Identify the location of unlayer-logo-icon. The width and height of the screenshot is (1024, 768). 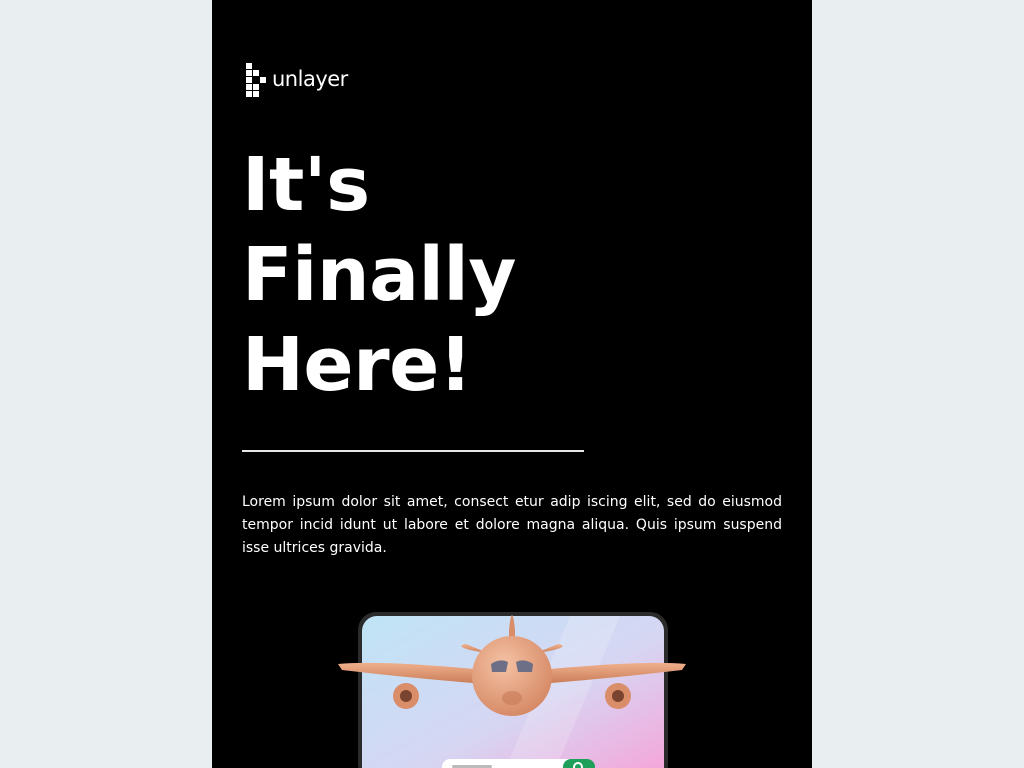
(256, 80).